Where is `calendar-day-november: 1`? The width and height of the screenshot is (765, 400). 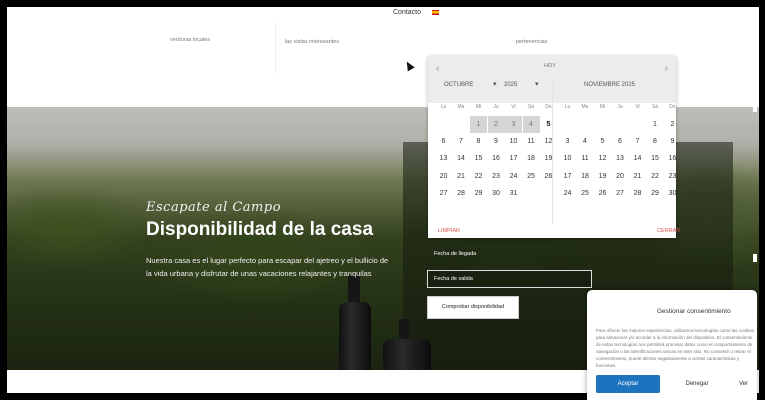
calendar-day-november: 1 is located at coordinates (655, 124).